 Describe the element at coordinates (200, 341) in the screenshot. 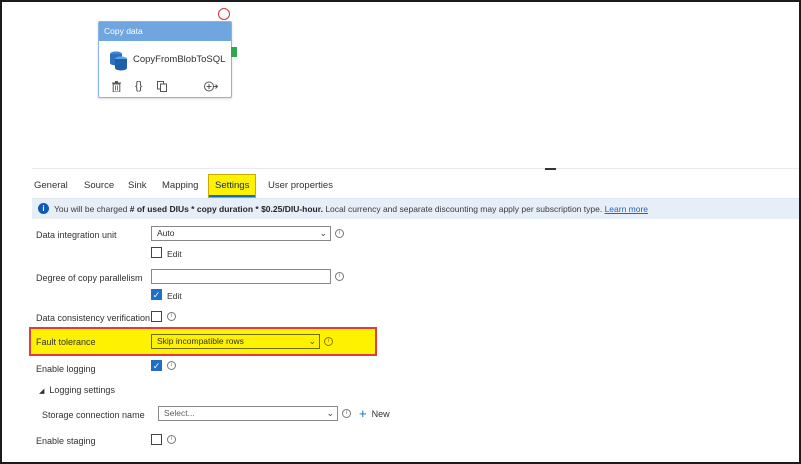

I see `fault-tolerance-value: Skip incompatible rows` at that location.